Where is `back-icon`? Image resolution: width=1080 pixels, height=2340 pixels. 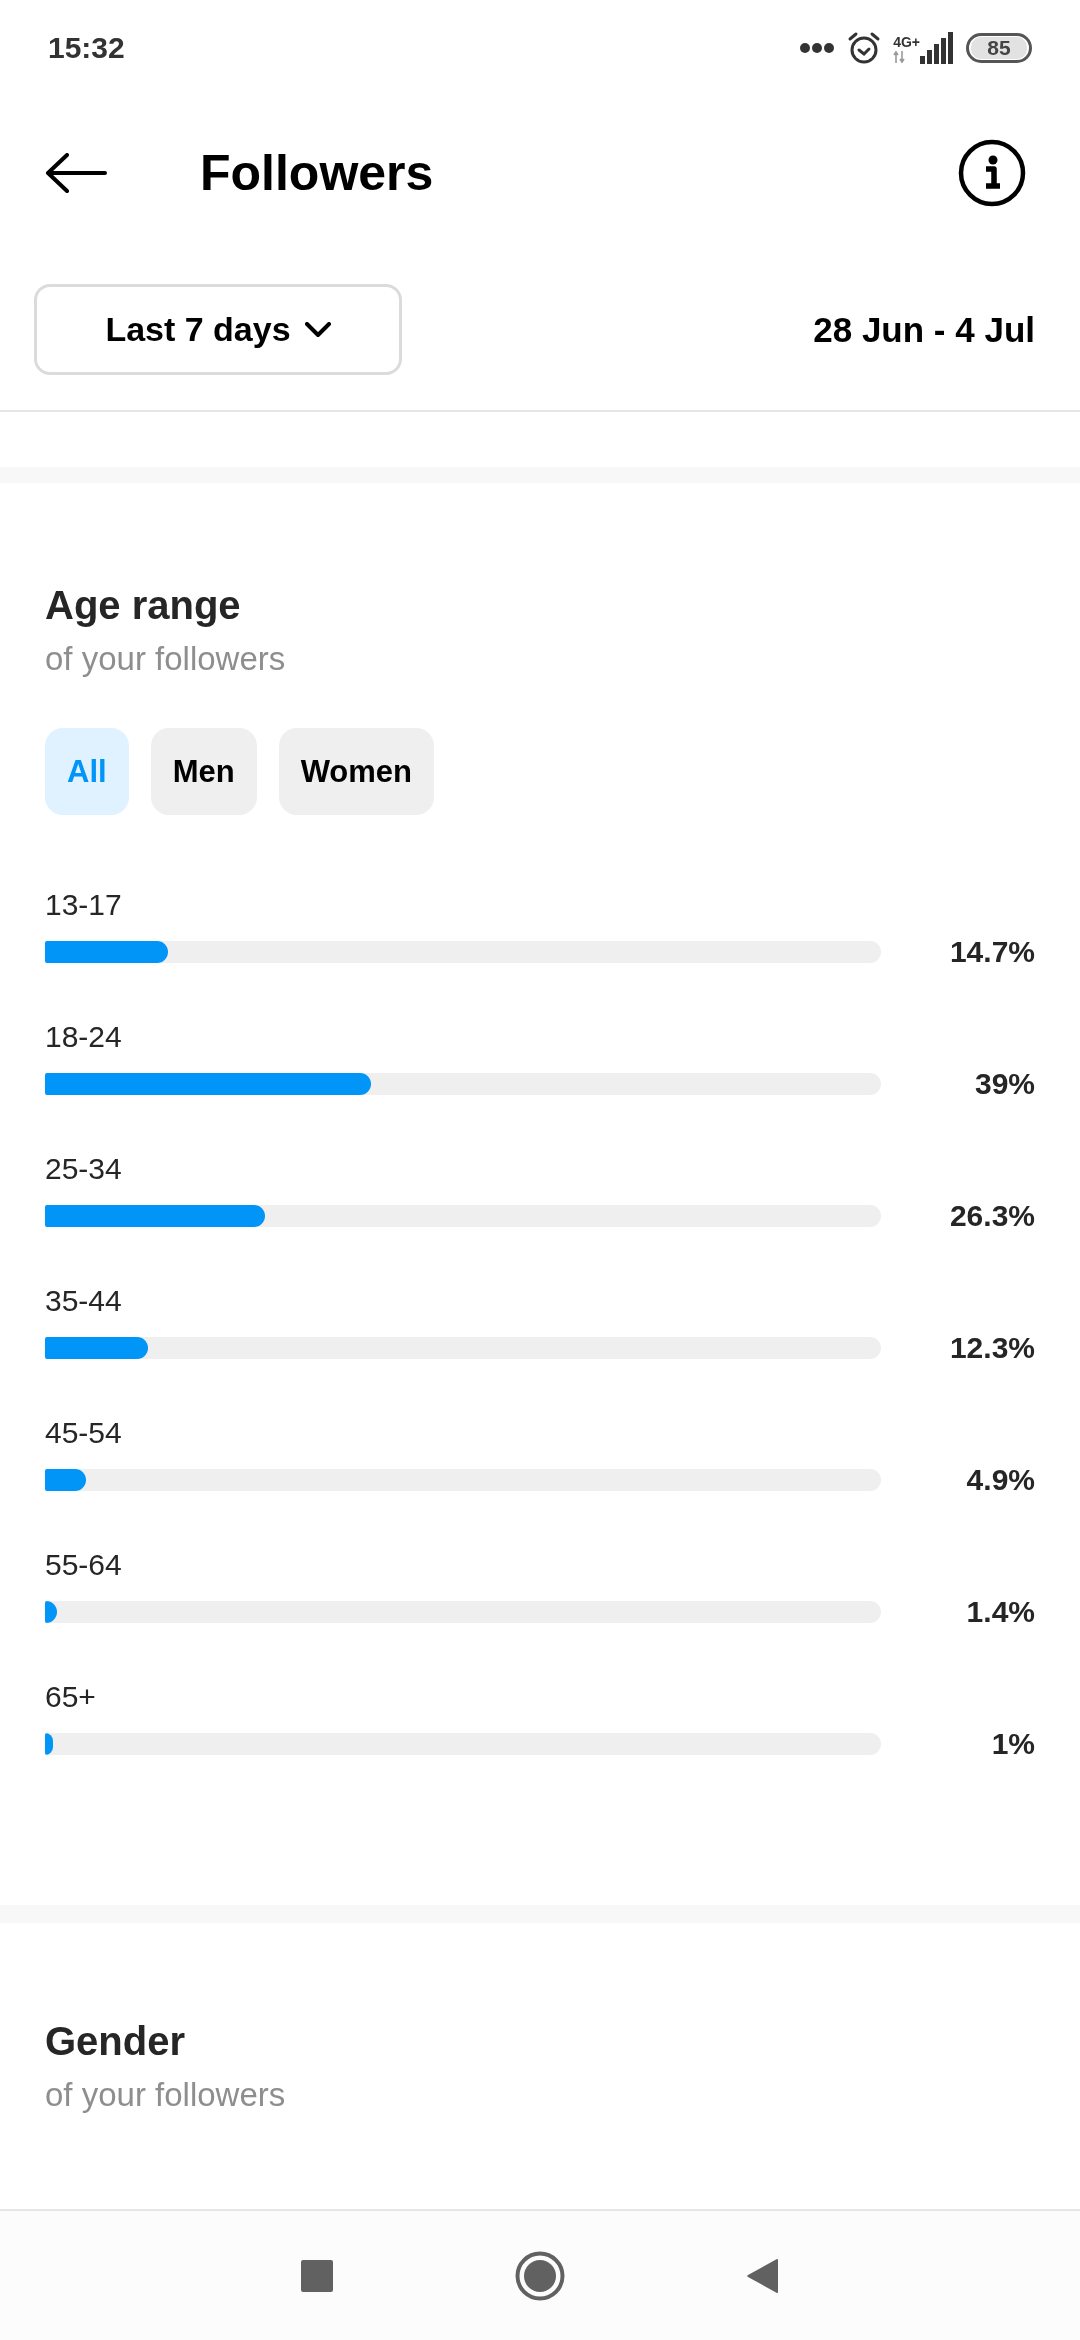
back-icon is located at coordinates (763, 2275).